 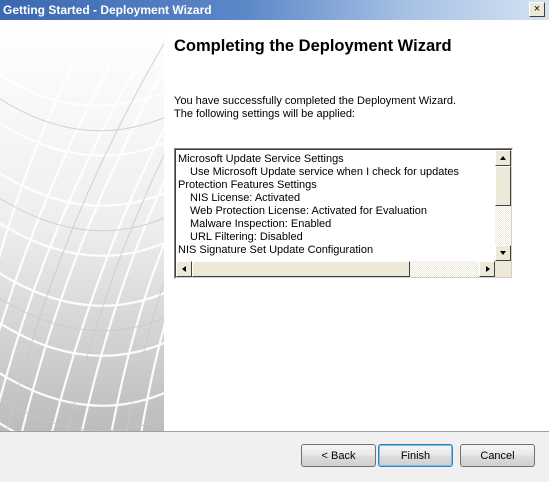 I want to click on arrow-left-icon, so click(x=184, y=269).